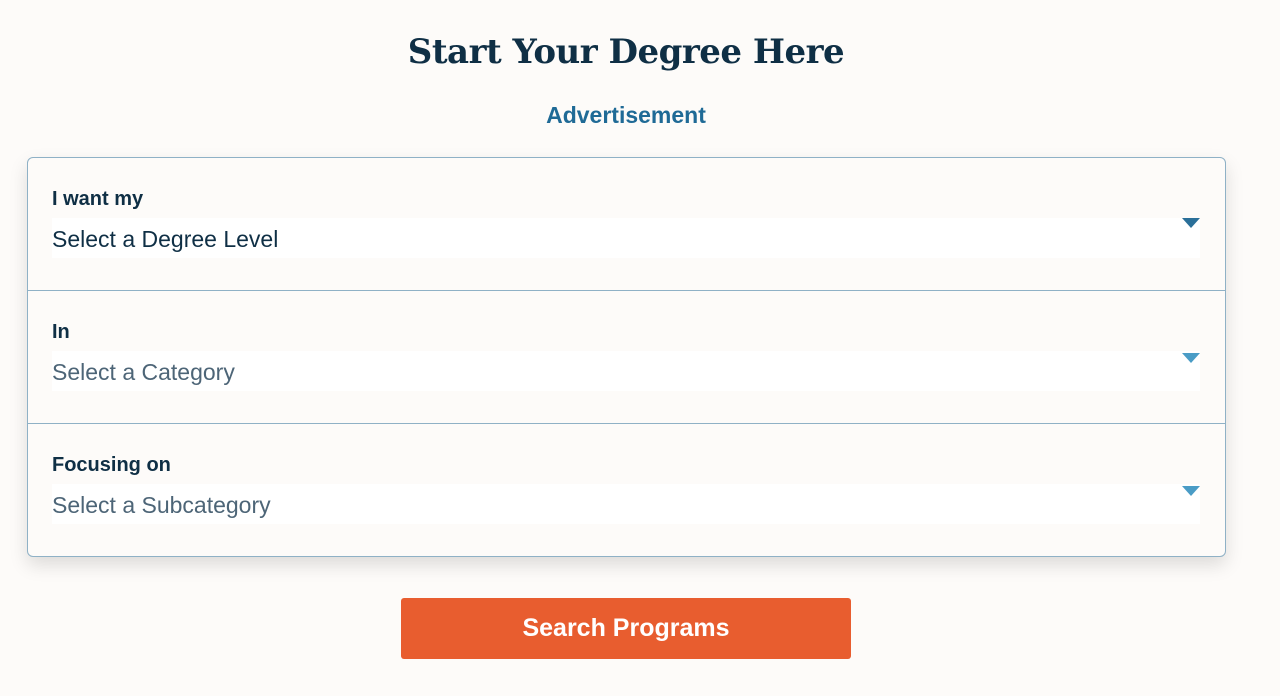 This screenshot has width=1280, height=696. Describe the element at coordinates (626, 115) in the screenshot. I see `advertisement-label: Advertisement` at that location.